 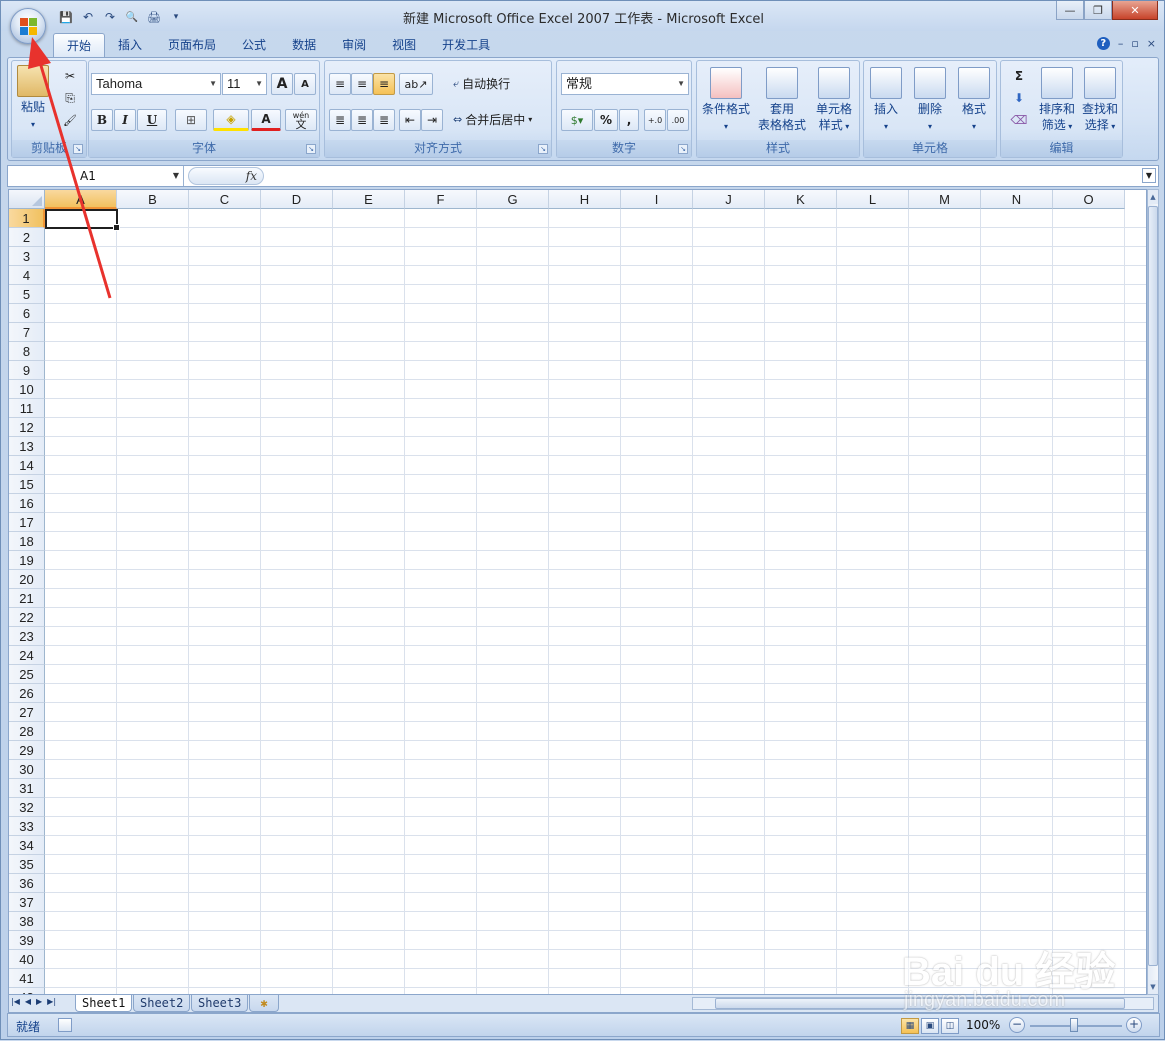 What do you see at coordinates (1153, 197) in the screenshot?
I see `scroll-up-icon: ▲` at bounding box center [1153, 197].